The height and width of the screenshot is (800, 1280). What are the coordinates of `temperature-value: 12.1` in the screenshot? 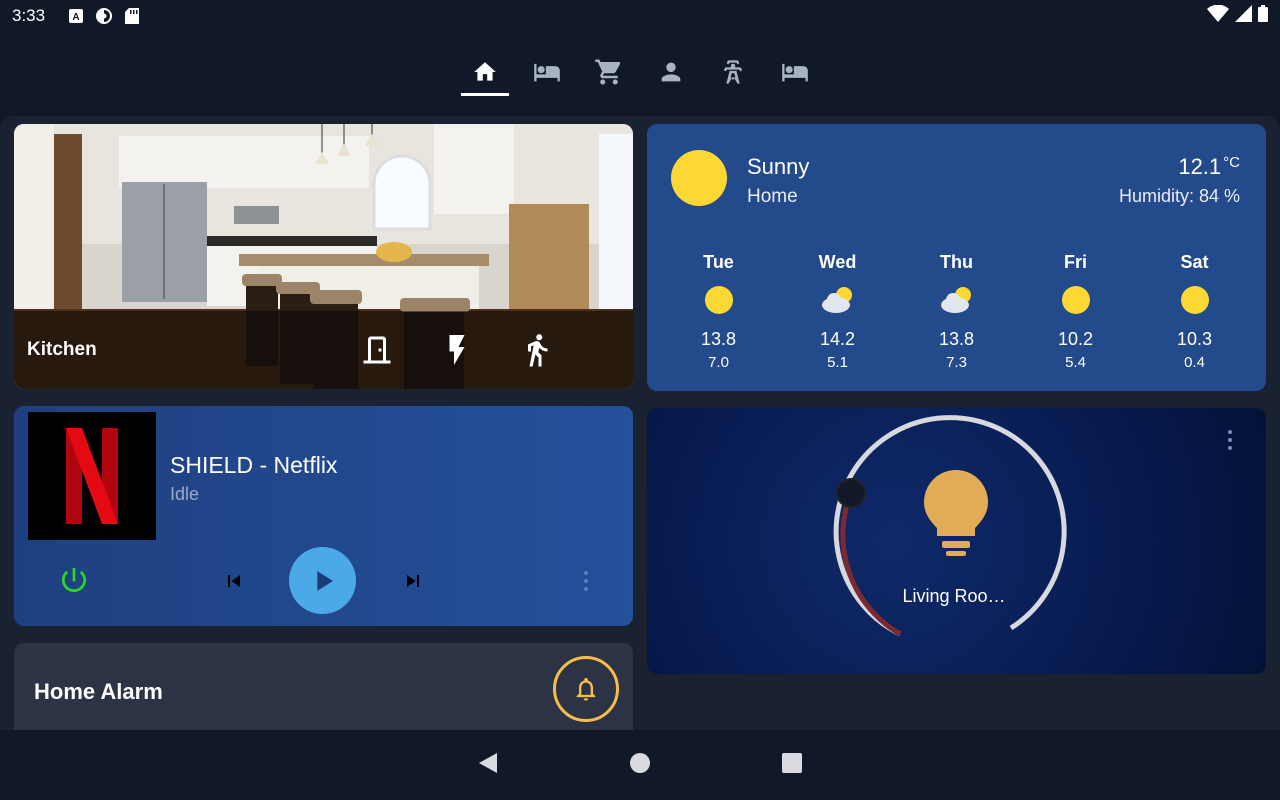 It's located at (1200, 166).